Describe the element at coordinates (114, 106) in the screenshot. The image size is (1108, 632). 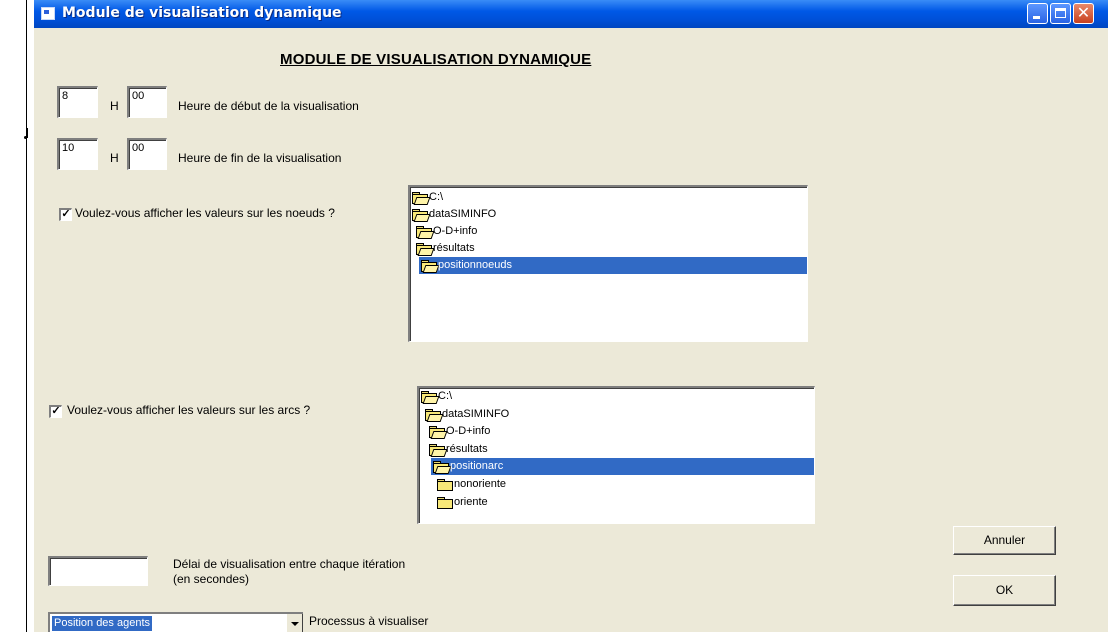
I see `start-hour-separator: H` at that location.